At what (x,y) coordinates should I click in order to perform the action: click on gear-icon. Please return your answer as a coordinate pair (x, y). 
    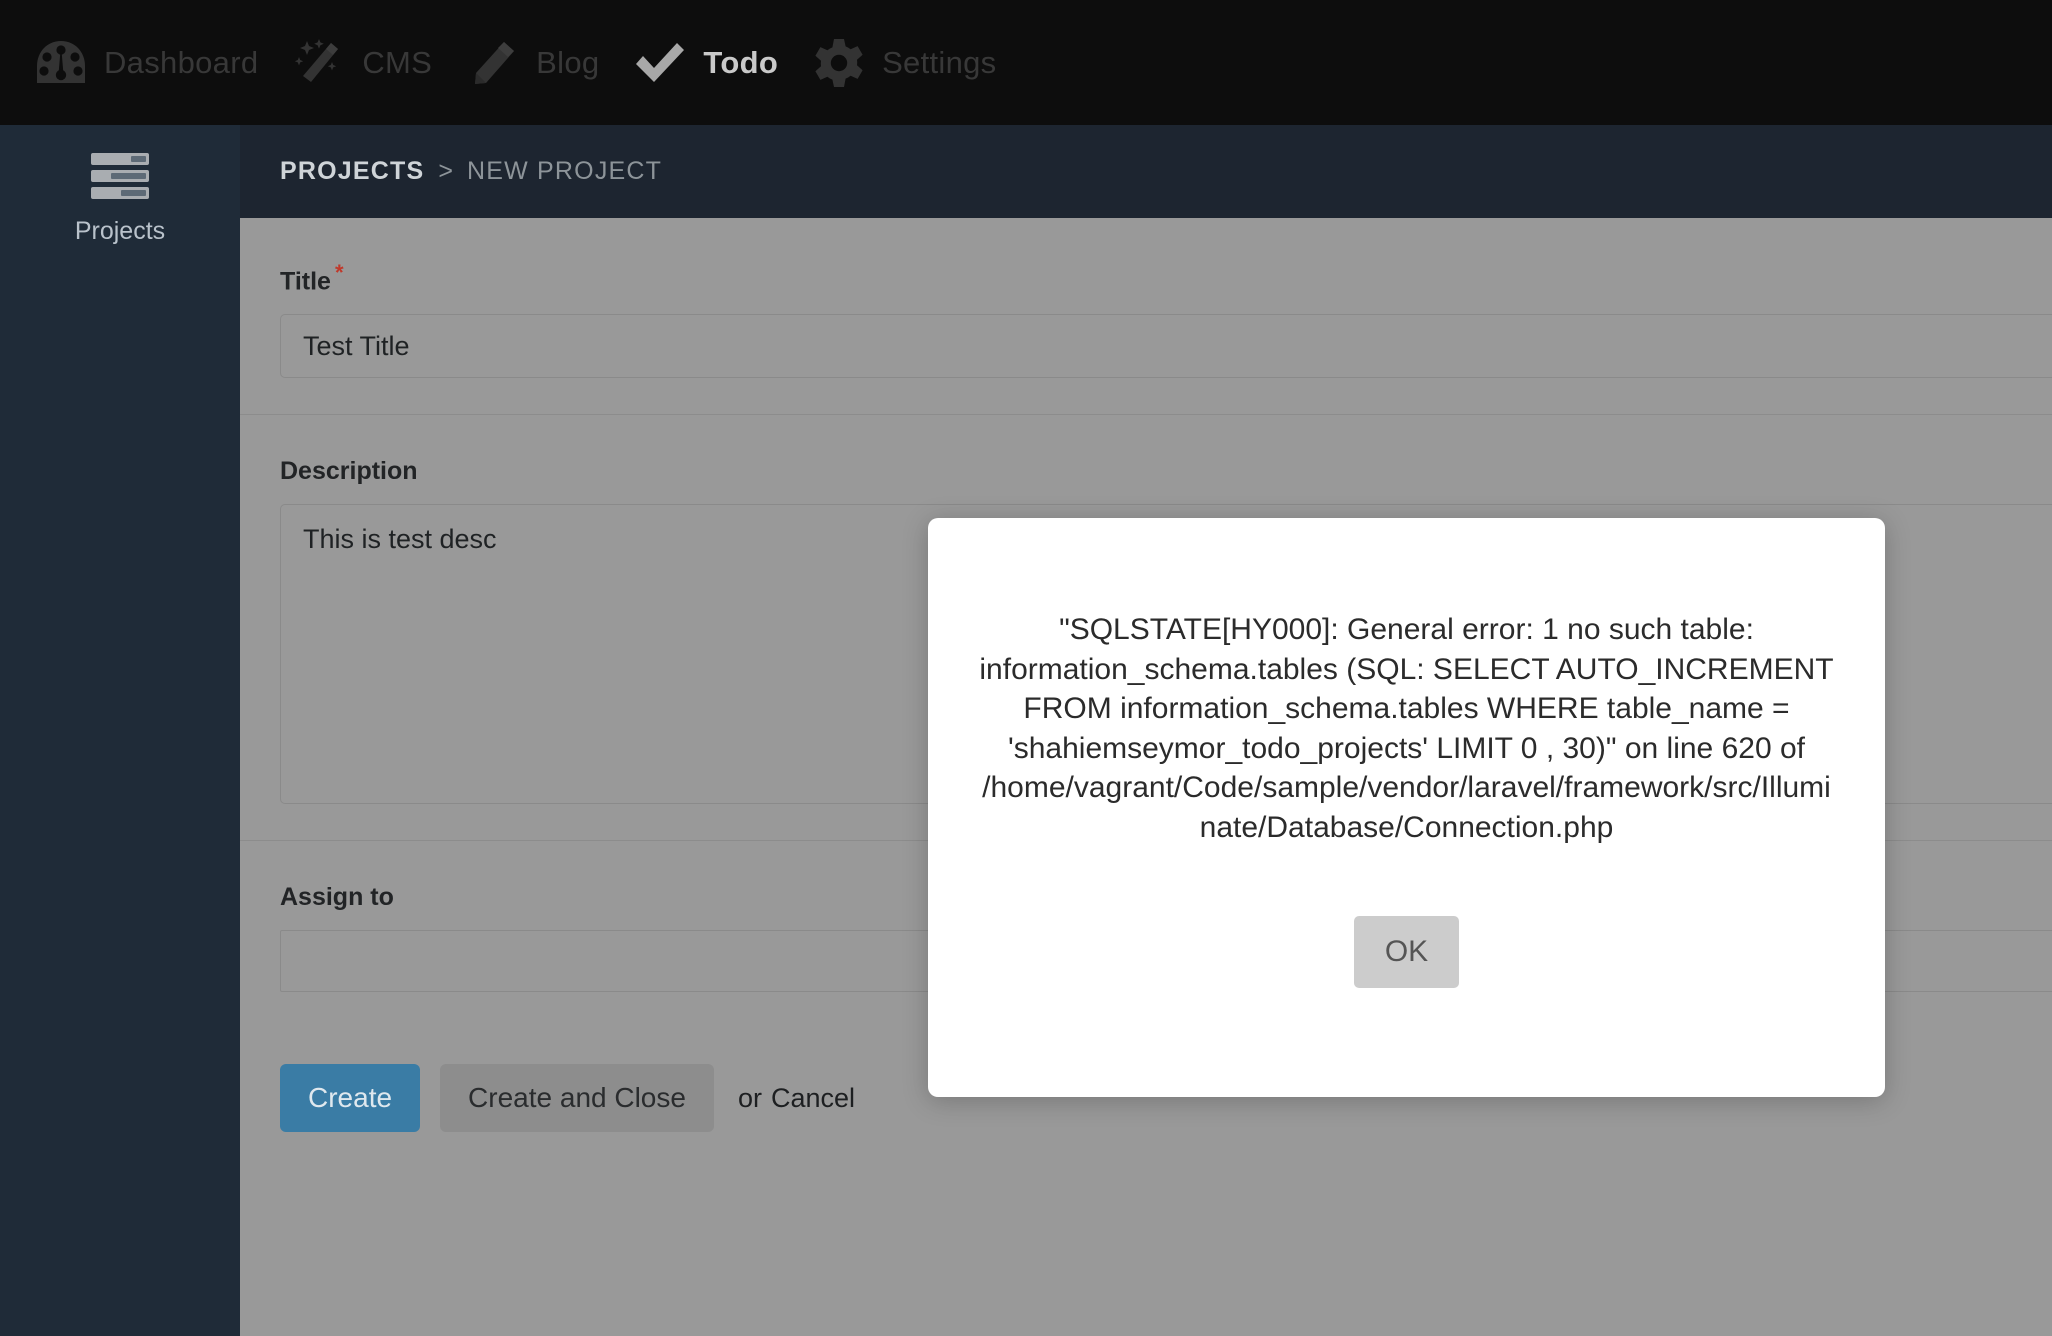
    Looking at the image, I should click on (839, 63).